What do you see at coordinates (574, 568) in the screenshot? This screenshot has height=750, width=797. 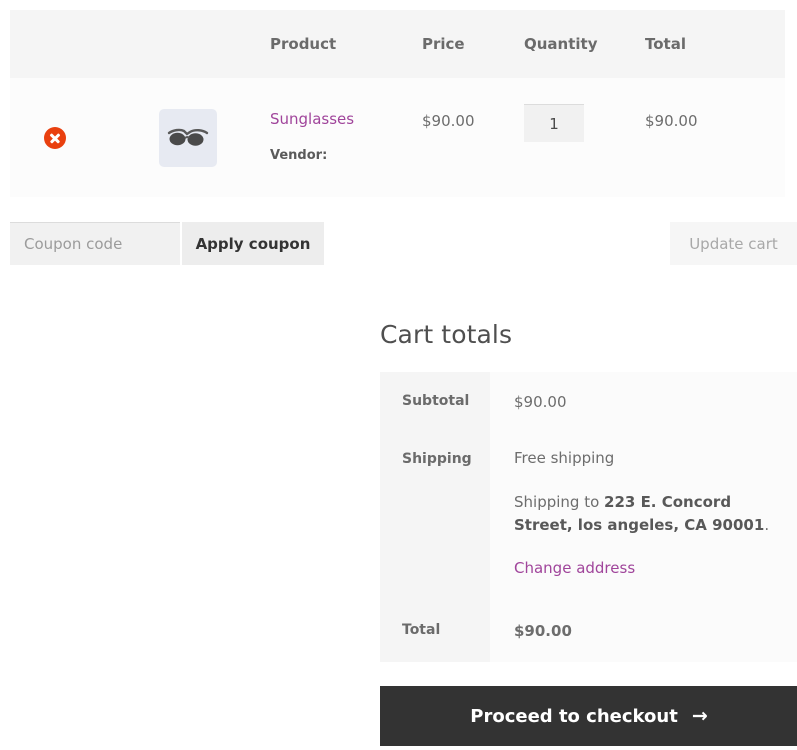 I see `change-address-link: Change address` at bounding box center [574, 568].